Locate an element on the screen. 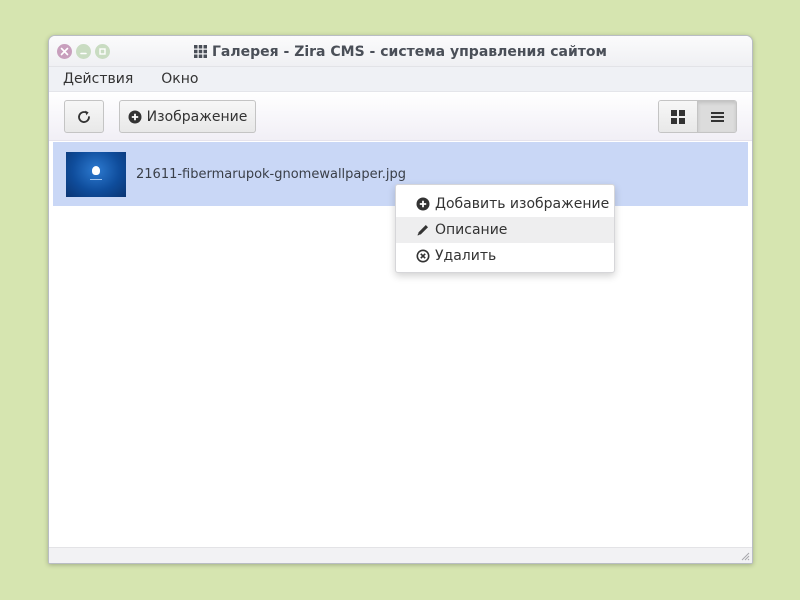  minimize-window-button is located at coordinates (83, 51).